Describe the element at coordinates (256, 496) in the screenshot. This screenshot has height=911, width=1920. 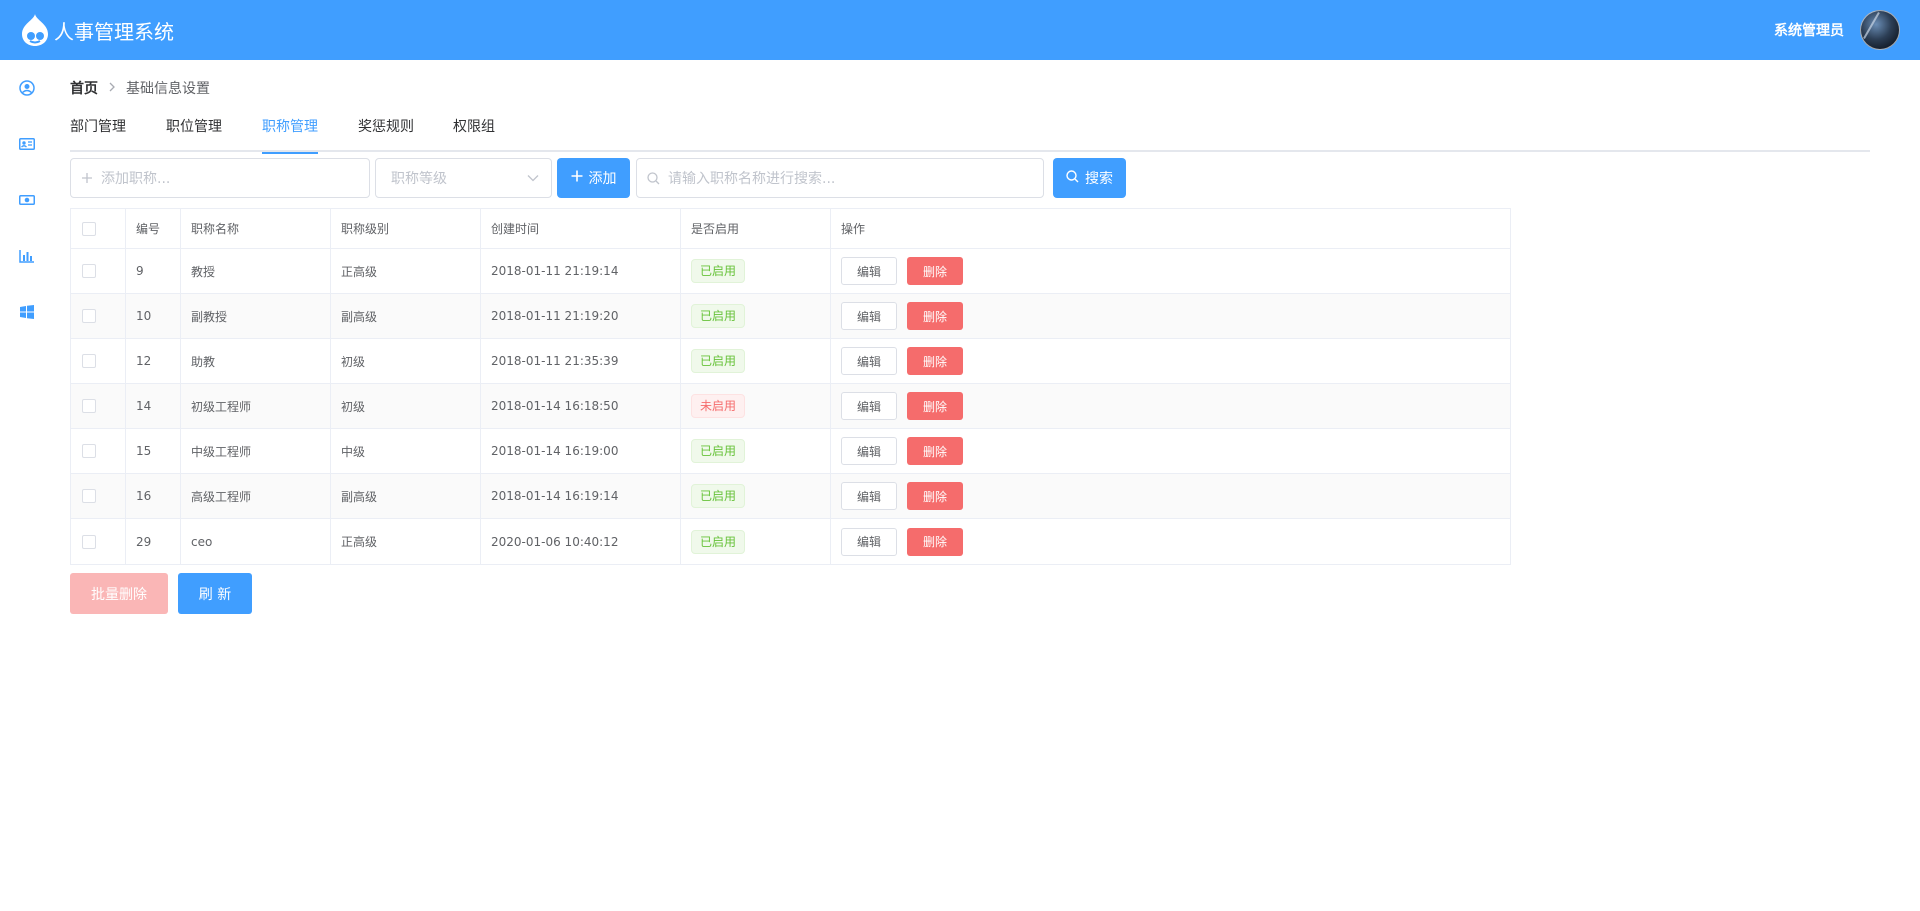
I see `cell-name: 高级工程师` at that location.